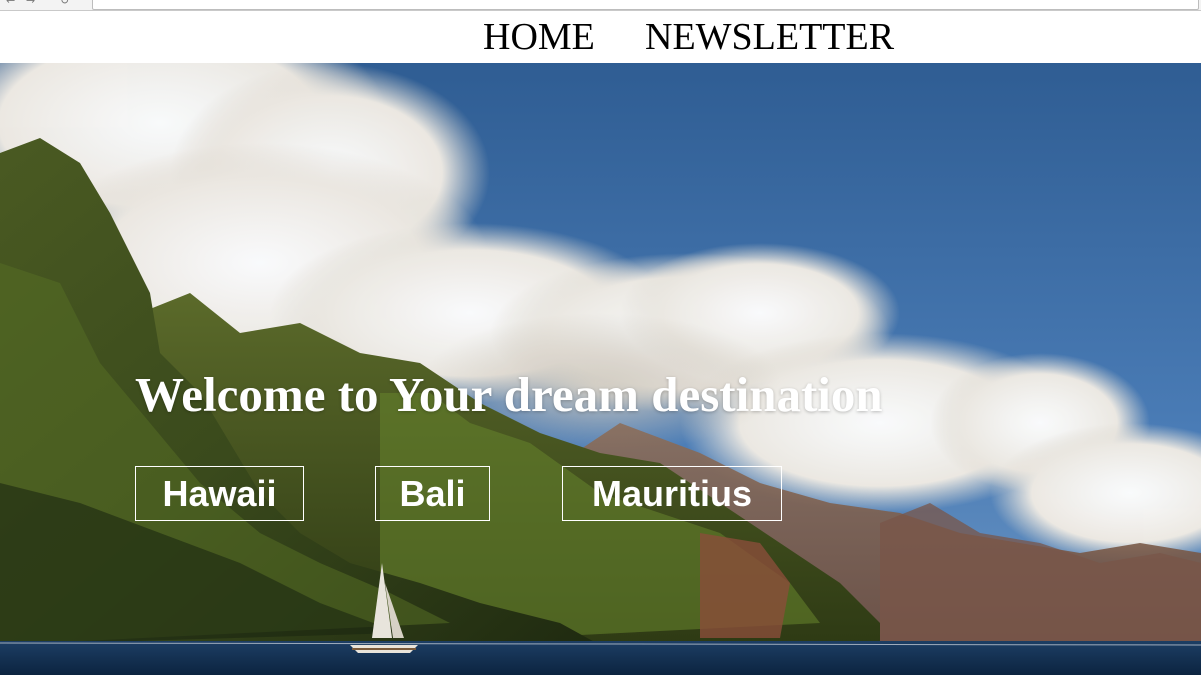 Image resolution: width=1201 pixels, height=675 pixels. Describe the element at coordinates (30, 3) in the screenshot. I see `forward-arrow-icon: →` at that location.